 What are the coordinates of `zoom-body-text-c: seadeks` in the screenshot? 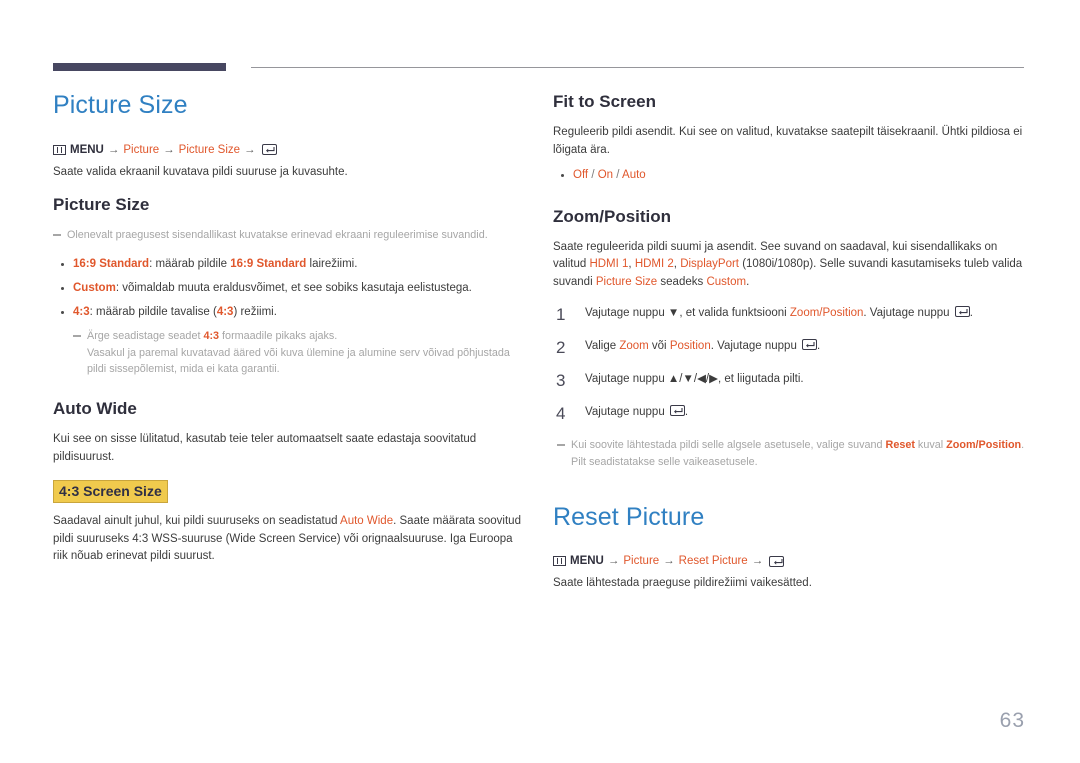 It's located at (682, 281).